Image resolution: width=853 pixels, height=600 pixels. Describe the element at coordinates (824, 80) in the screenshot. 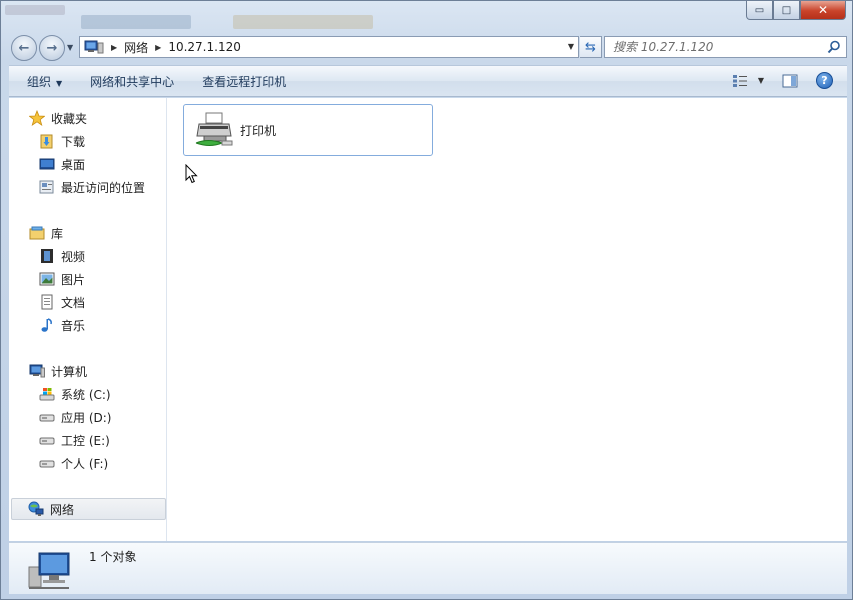

I see `help-icon: ?` at that location.